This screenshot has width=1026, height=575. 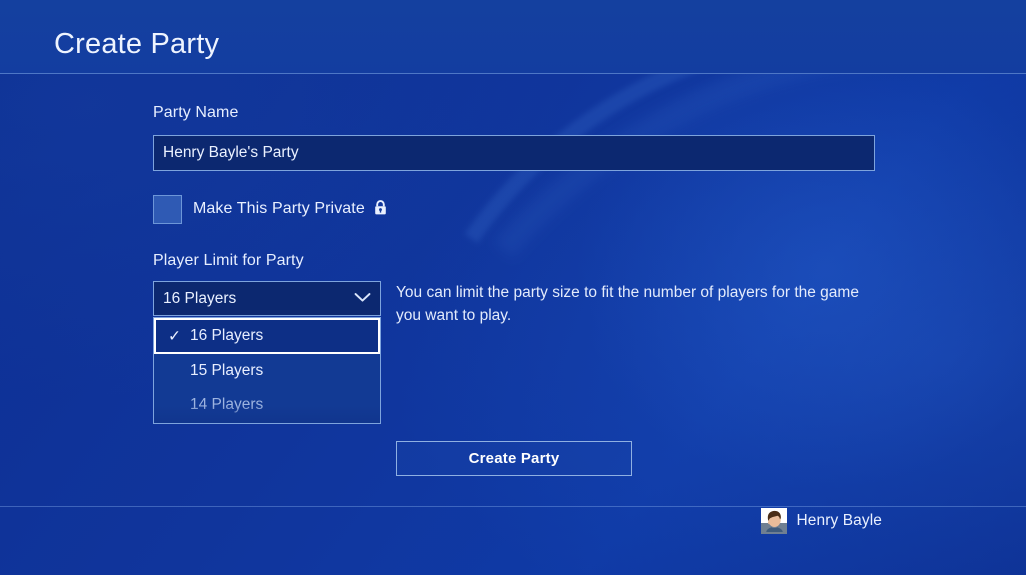 I want to click on current-user: Henry Bayle, so click(x=821, y=521).